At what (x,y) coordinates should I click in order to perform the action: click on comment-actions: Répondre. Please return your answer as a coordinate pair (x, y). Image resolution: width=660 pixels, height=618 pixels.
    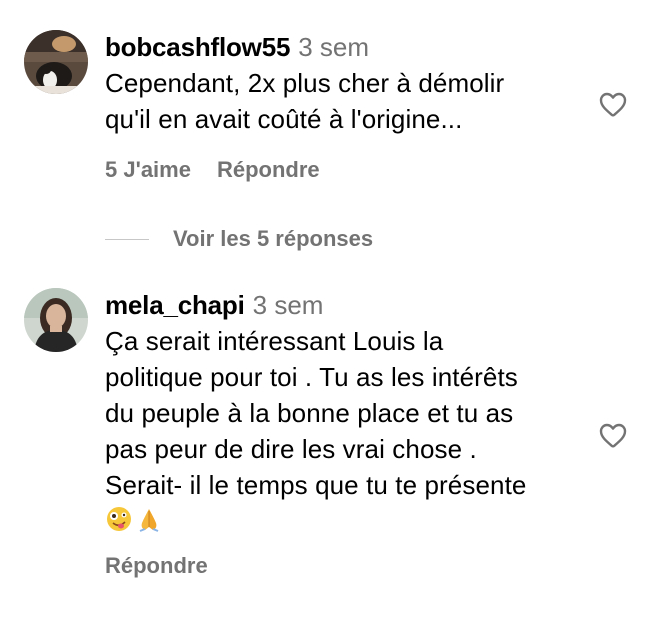
    Looking at the image, I should click on (340, 566).